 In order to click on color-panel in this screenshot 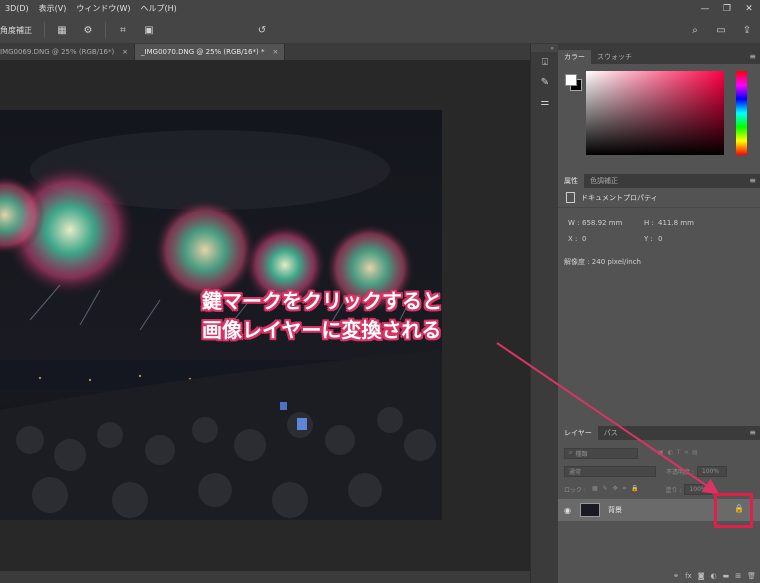, I will do `click(659, 119)`.